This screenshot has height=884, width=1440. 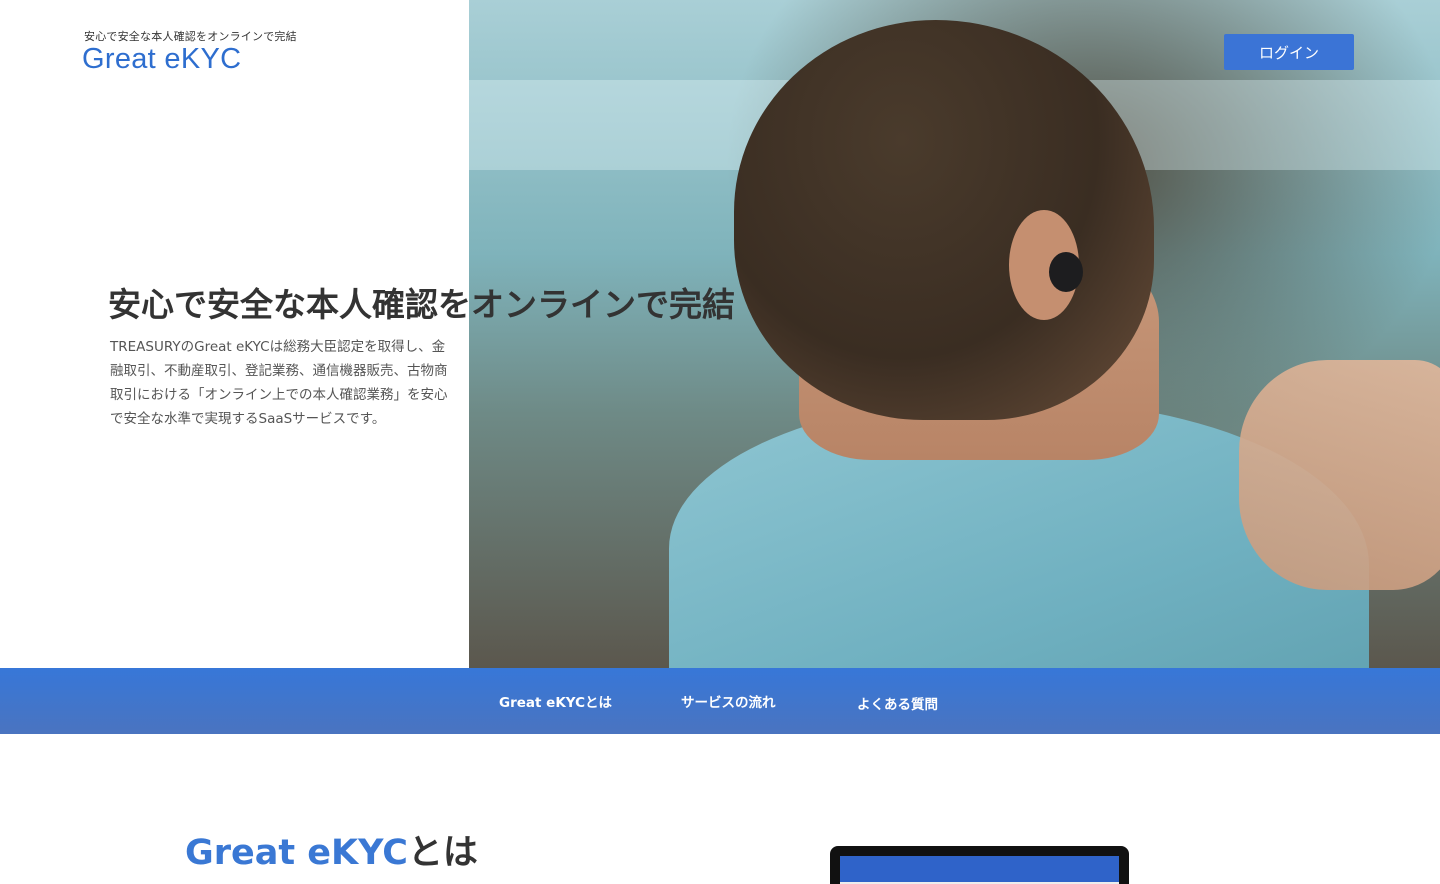 I want to click on nav-item-faq: よくある質問, so click(x=897, y=701).